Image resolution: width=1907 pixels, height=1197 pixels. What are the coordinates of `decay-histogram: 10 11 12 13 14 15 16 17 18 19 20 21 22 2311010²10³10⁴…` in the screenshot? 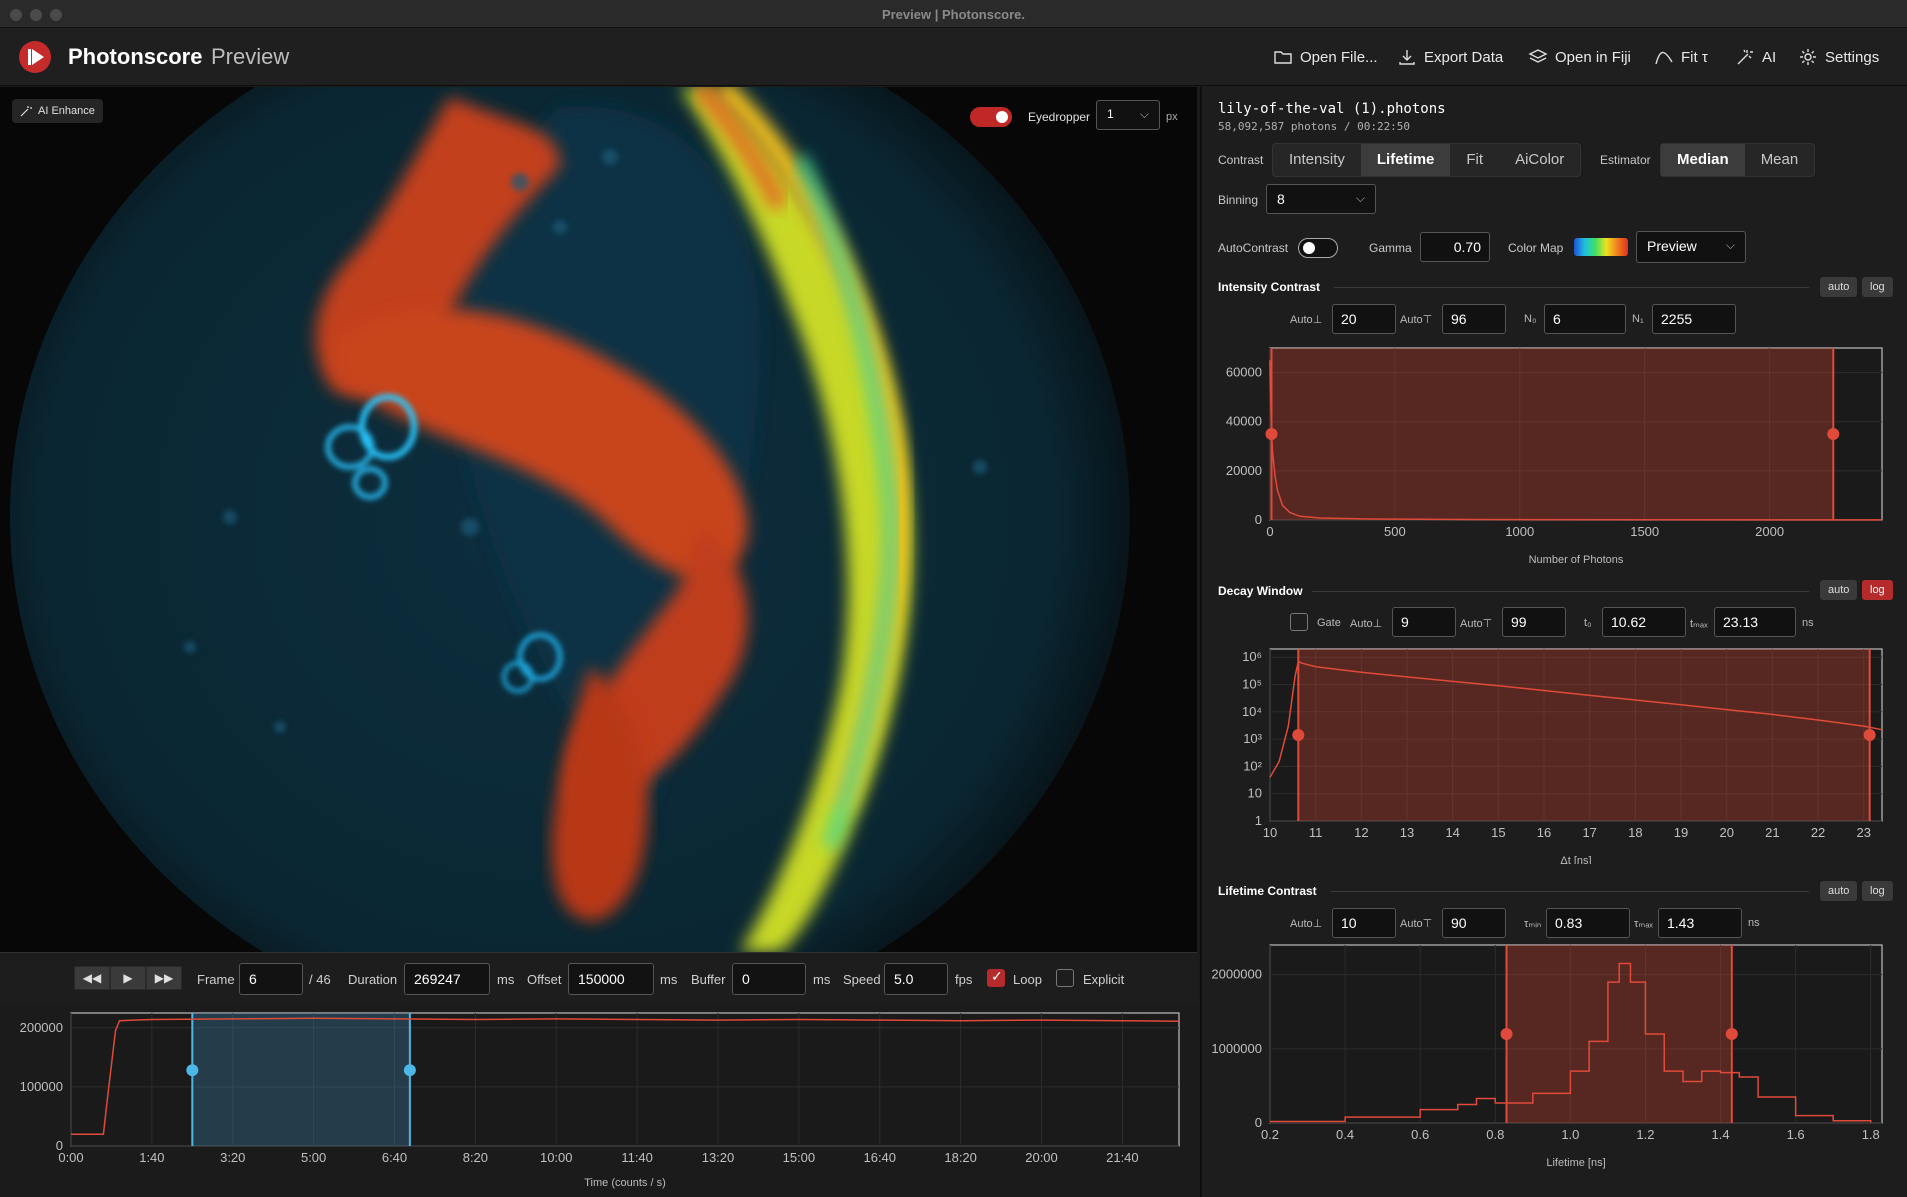 It's located at (1552, 754).